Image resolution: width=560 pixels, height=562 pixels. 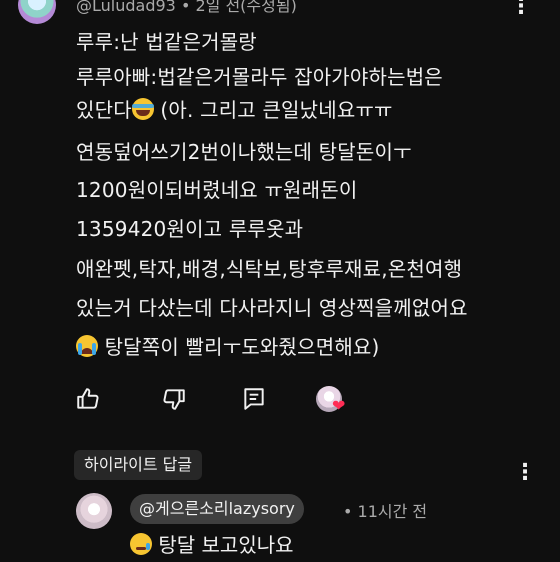 I want to click on thumb-down-icon, so click(x=174, y=399).